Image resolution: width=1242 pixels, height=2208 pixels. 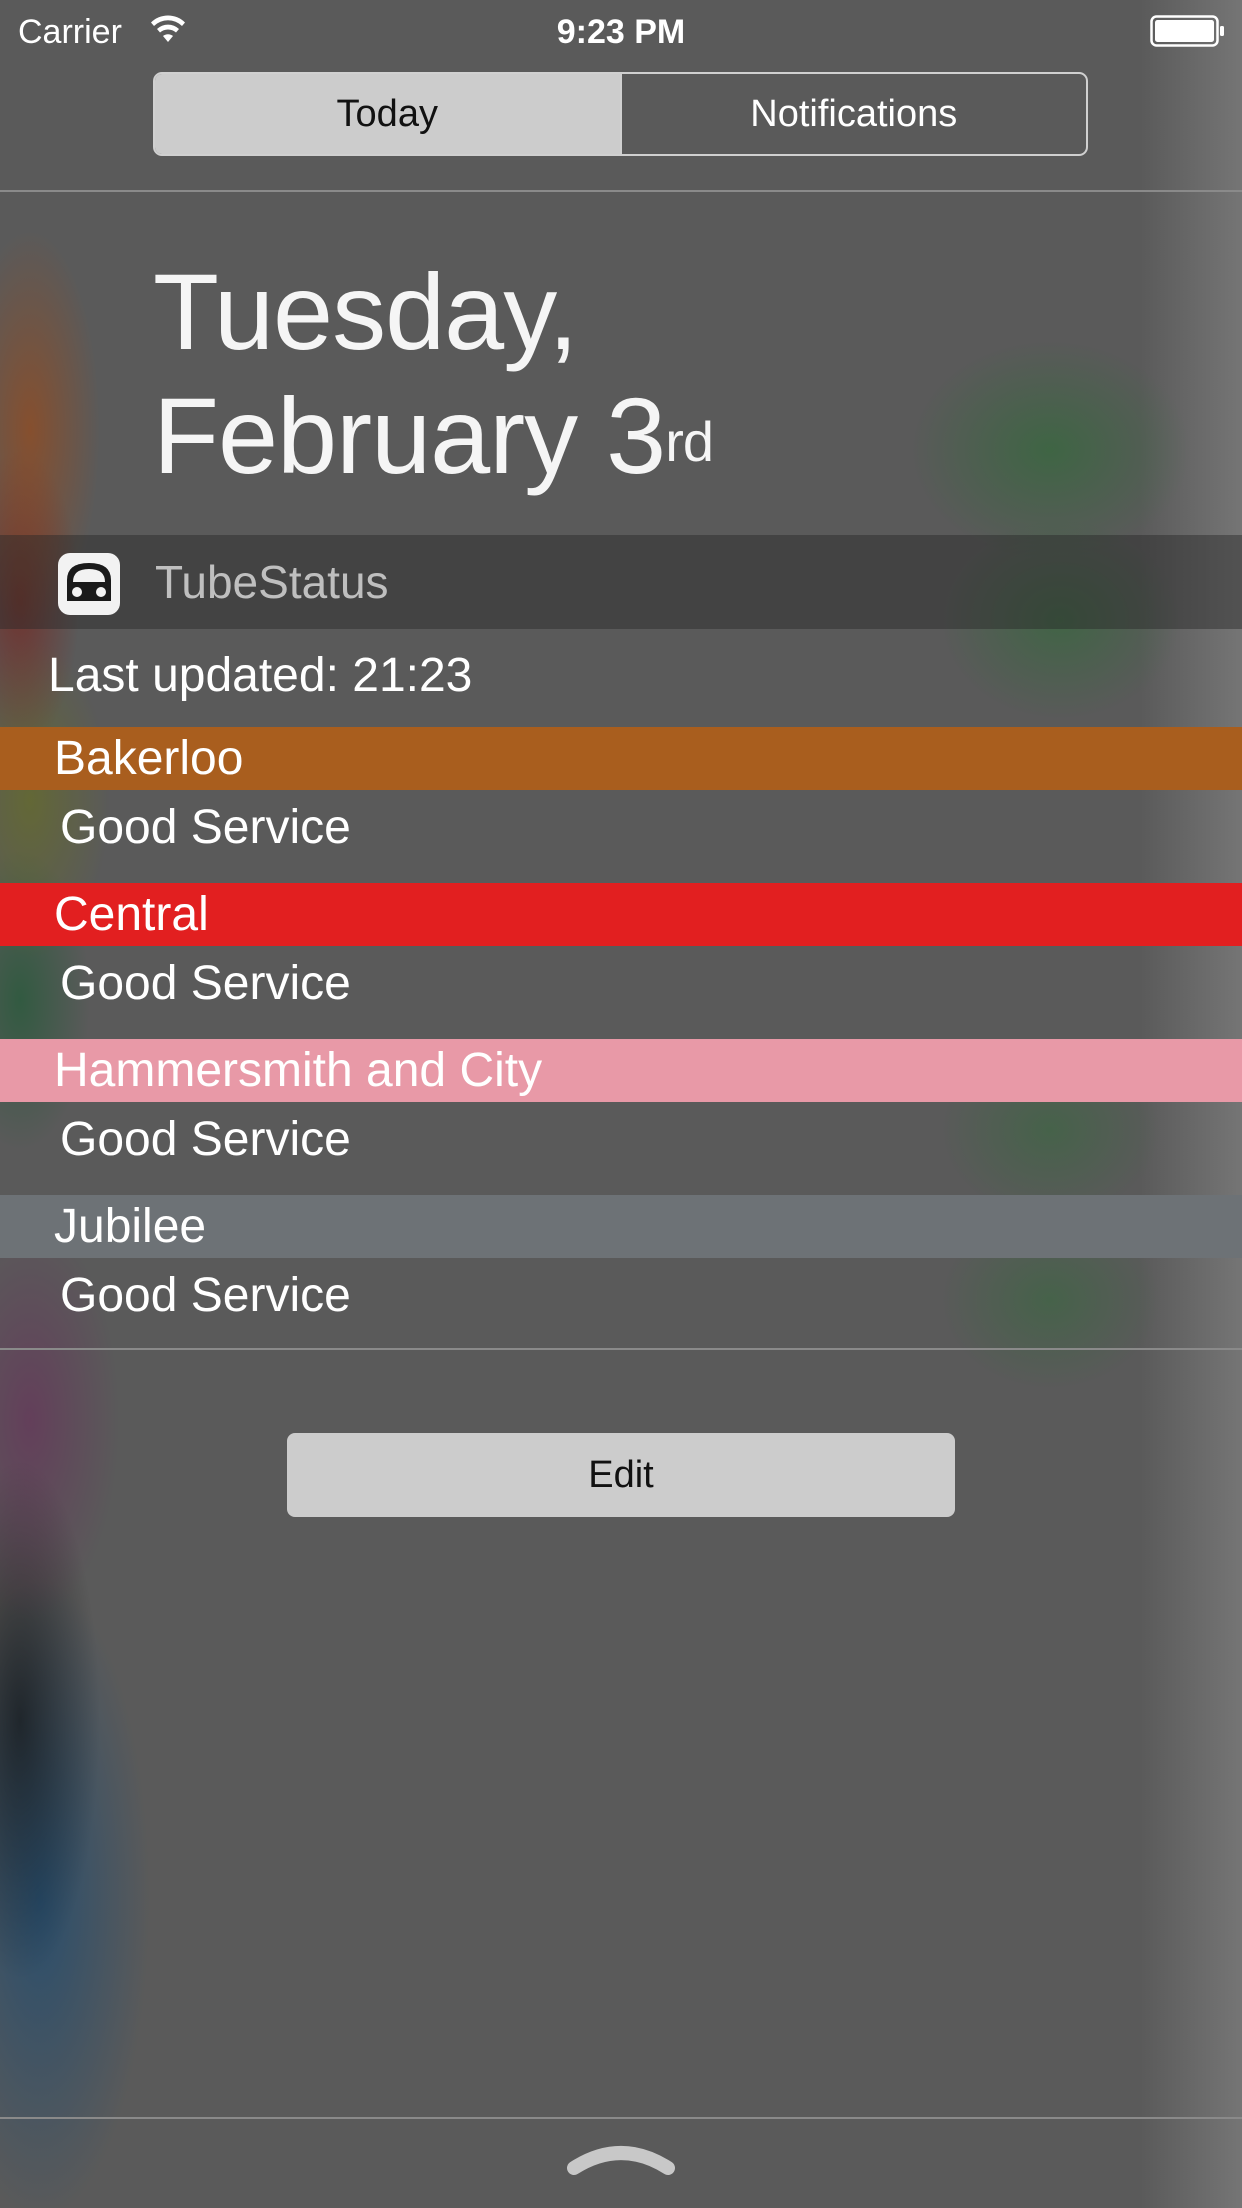 What do you see at coordinates (298, 1070) in the screenshot?
I see `line-name: Hammersmith and City` at bounding box center [298, 1070].